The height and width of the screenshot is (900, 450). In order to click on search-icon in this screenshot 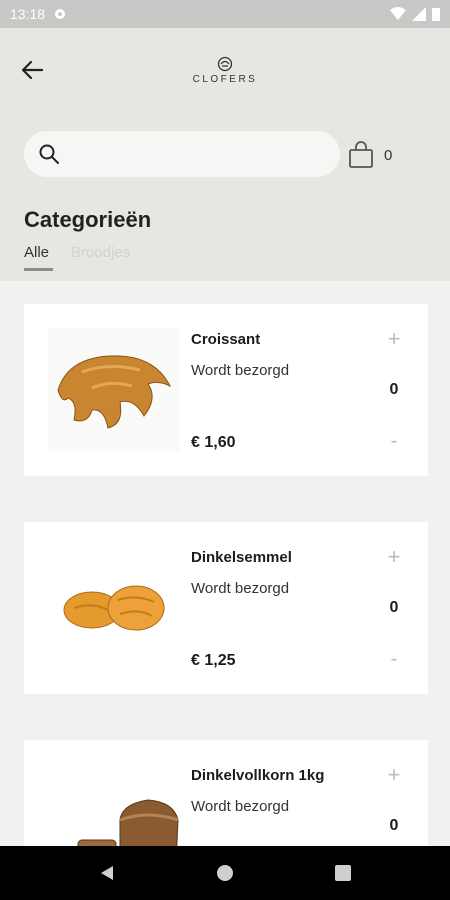, I will do `click(49, 154)`.